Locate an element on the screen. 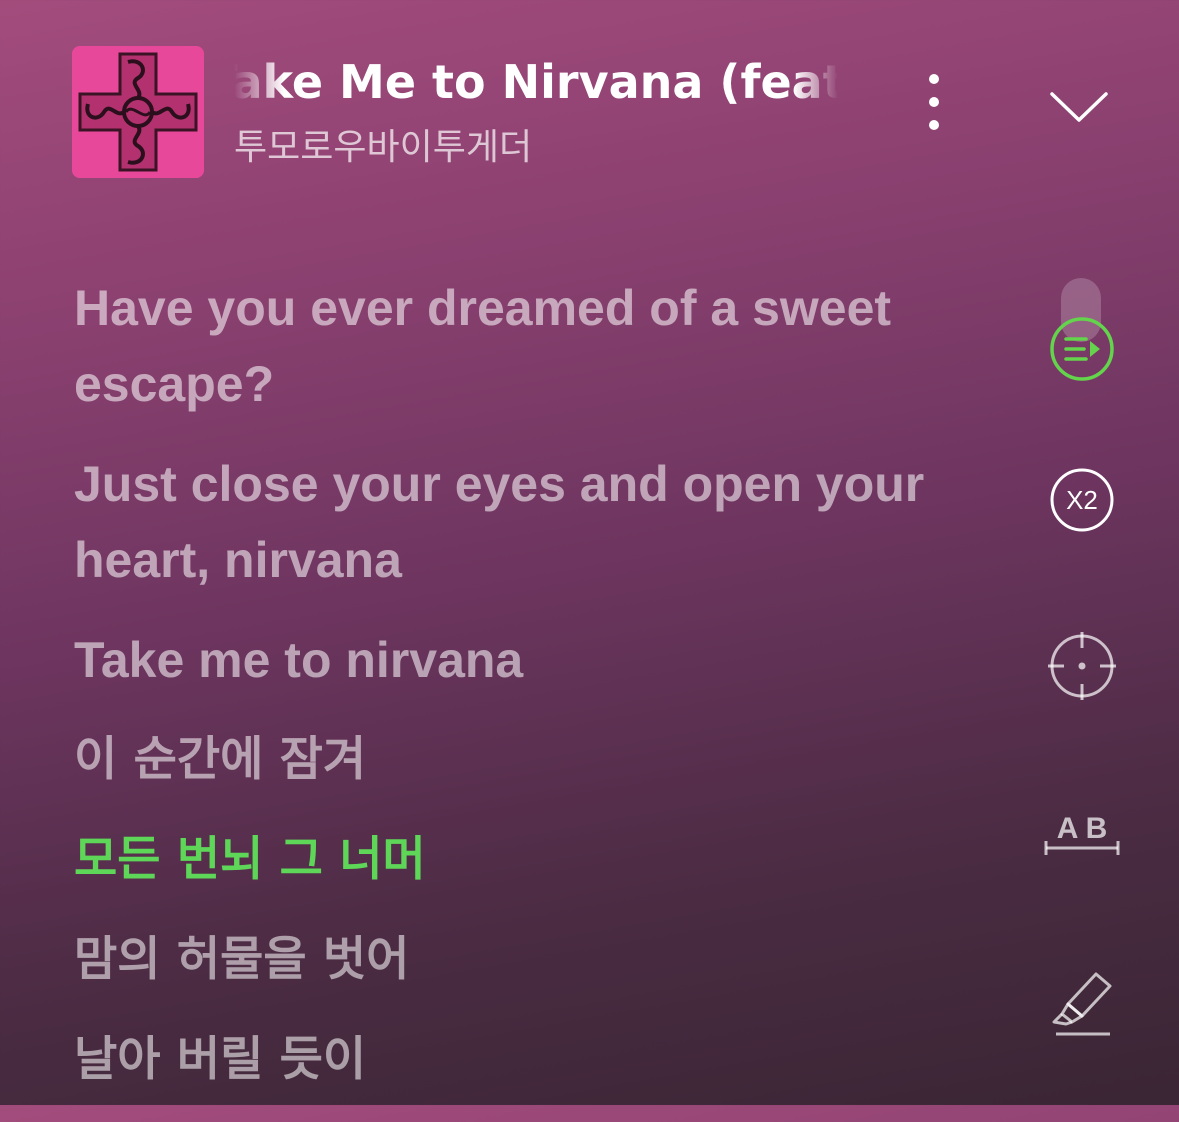 This screenshot has width=1179, height=1122. crosshair-icon is located at coordinates (1082, 666).